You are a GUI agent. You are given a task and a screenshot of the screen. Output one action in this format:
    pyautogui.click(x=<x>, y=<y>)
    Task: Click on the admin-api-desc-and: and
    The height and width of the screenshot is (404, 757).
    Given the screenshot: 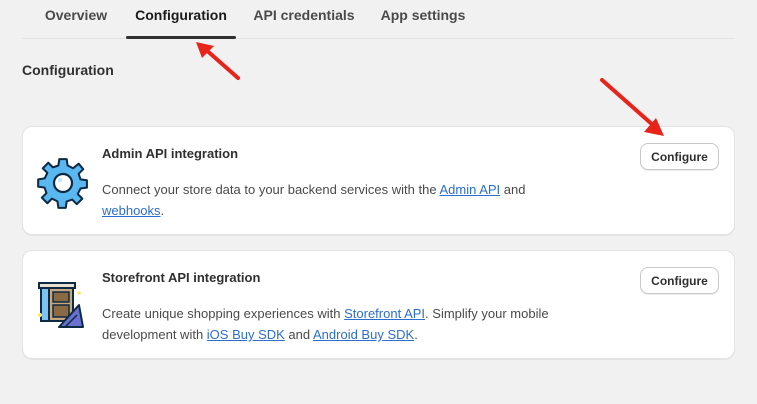 What is the action you would take?
    pyautogui.click(x=513, y=189)
    